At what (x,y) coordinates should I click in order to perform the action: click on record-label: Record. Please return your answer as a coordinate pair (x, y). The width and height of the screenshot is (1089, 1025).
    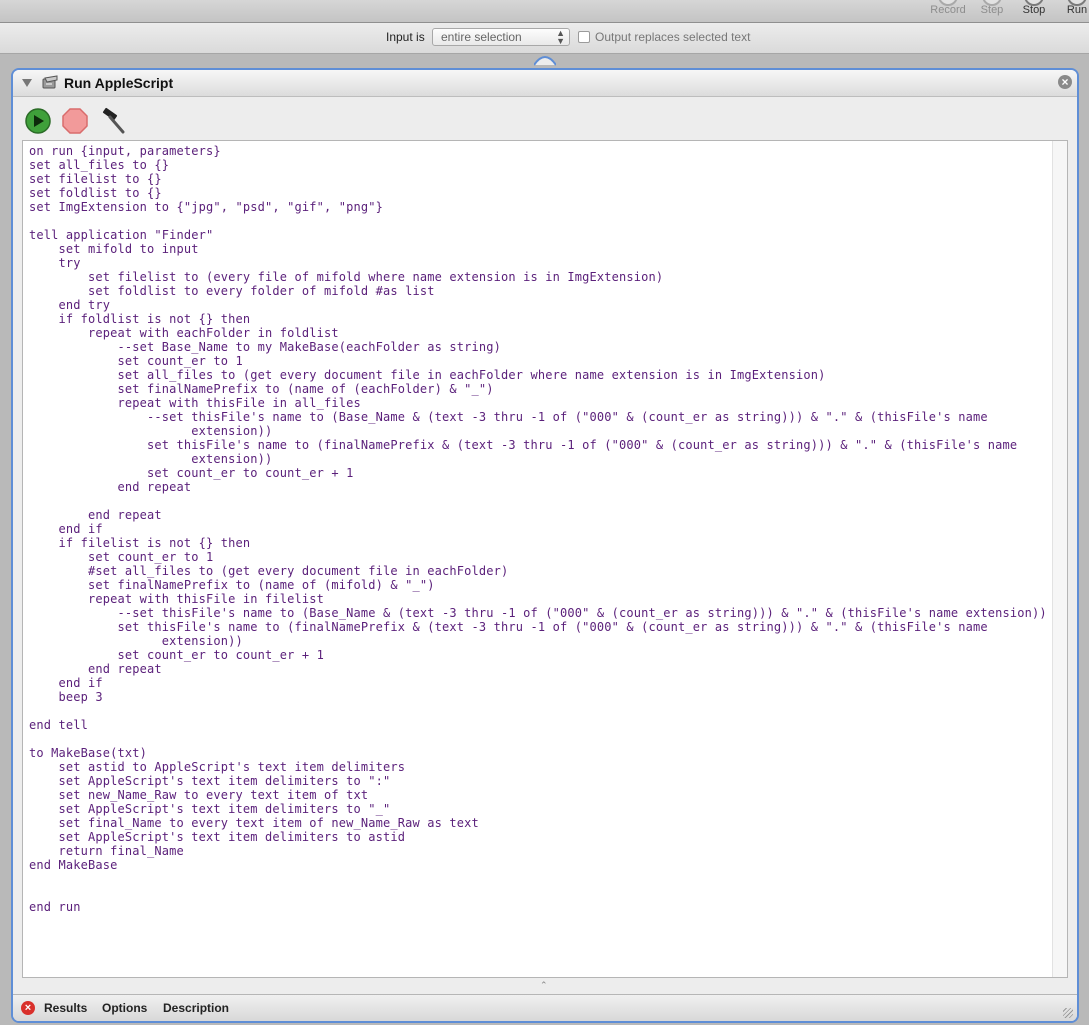
    Looking at the image, I should click on (948, 10).